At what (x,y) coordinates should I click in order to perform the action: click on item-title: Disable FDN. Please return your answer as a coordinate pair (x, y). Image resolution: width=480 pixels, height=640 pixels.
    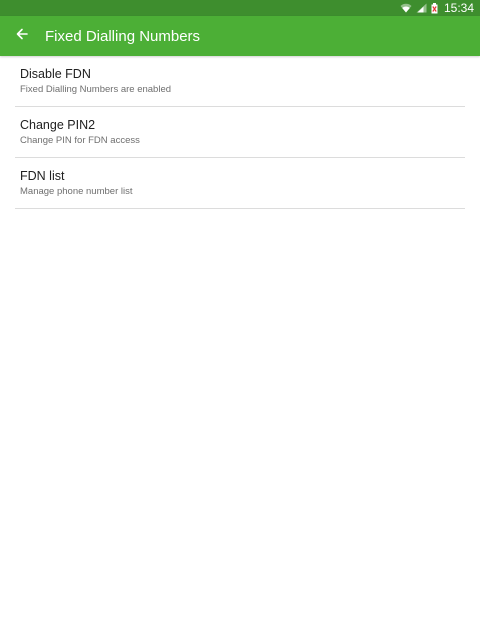
    Looking at the image, I should click on (55, 74).